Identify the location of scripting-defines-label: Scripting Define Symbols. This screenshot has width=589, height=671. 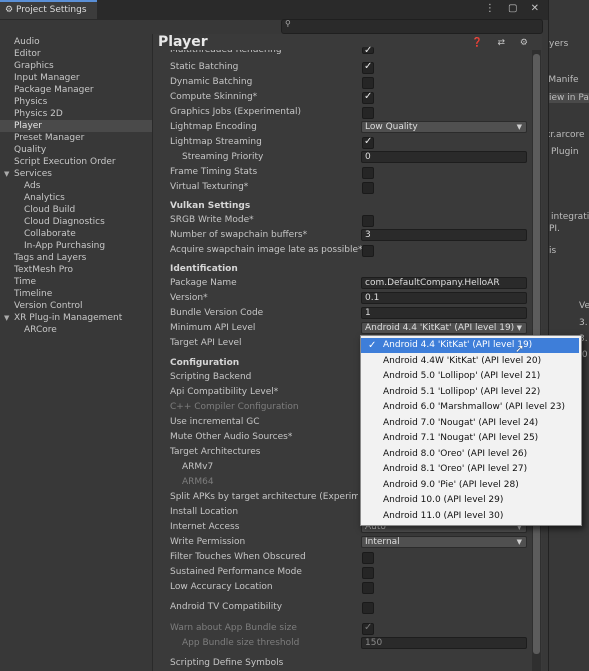
(227, 663).